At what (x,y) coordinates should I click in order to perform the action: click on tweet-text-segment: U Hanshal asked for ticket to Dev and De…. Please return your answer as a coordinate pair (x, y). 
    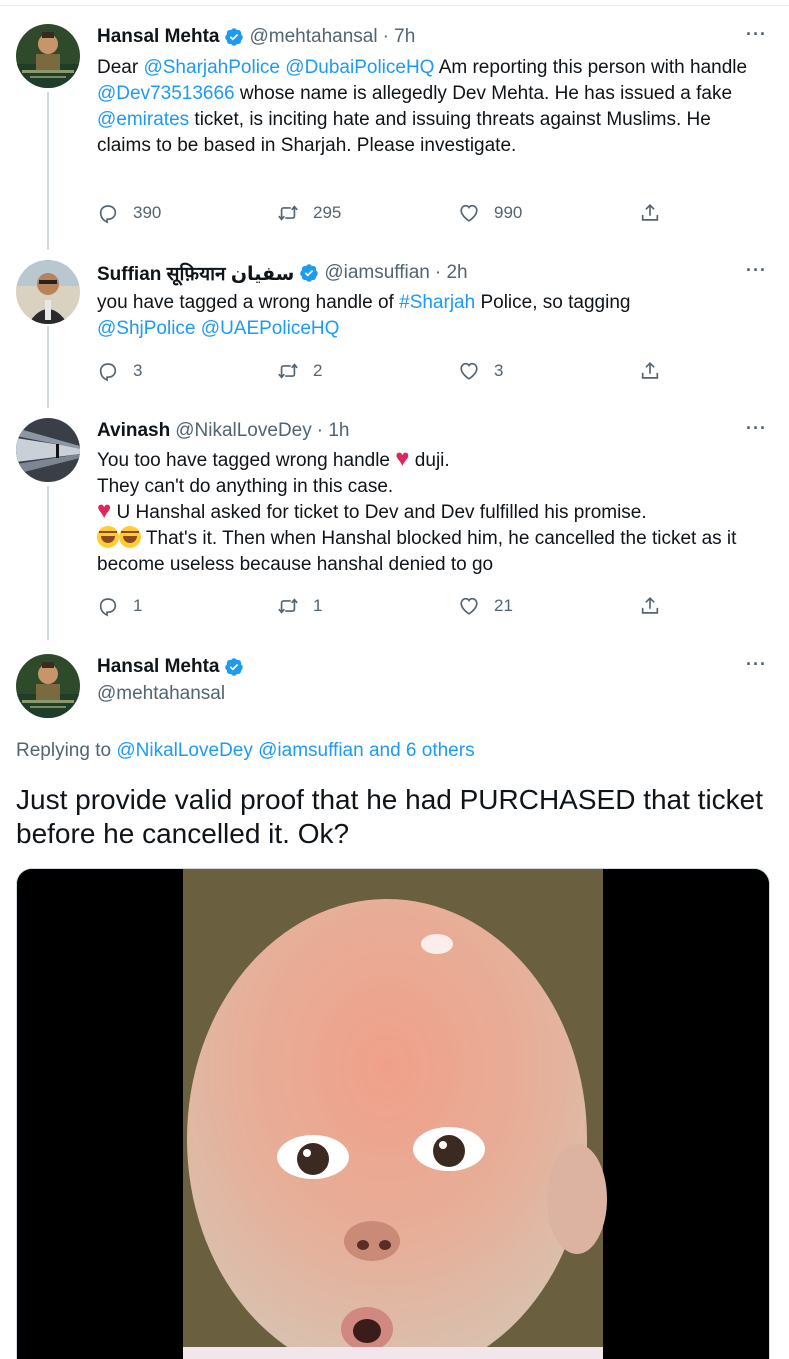
    Looking at the image, I should click on (379, 512).